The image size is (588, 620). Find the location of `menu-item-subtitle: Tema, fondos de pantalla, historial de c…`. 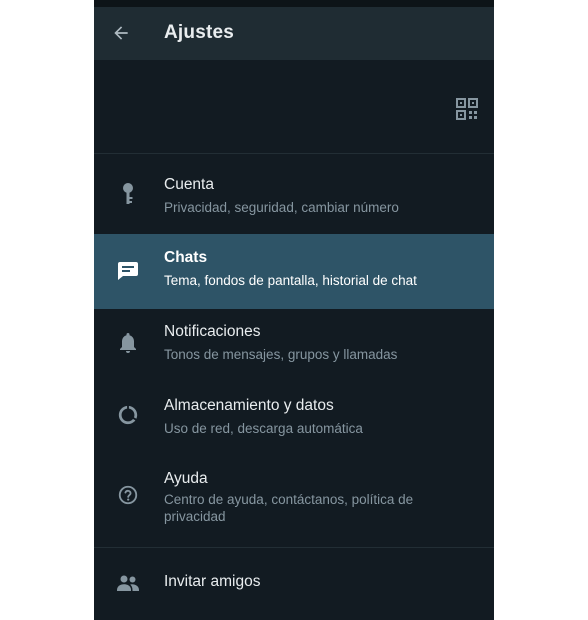

menu-item-subtitle: Tema, fondos de pantalla, historial de c… is located at coordinates (290, 280).